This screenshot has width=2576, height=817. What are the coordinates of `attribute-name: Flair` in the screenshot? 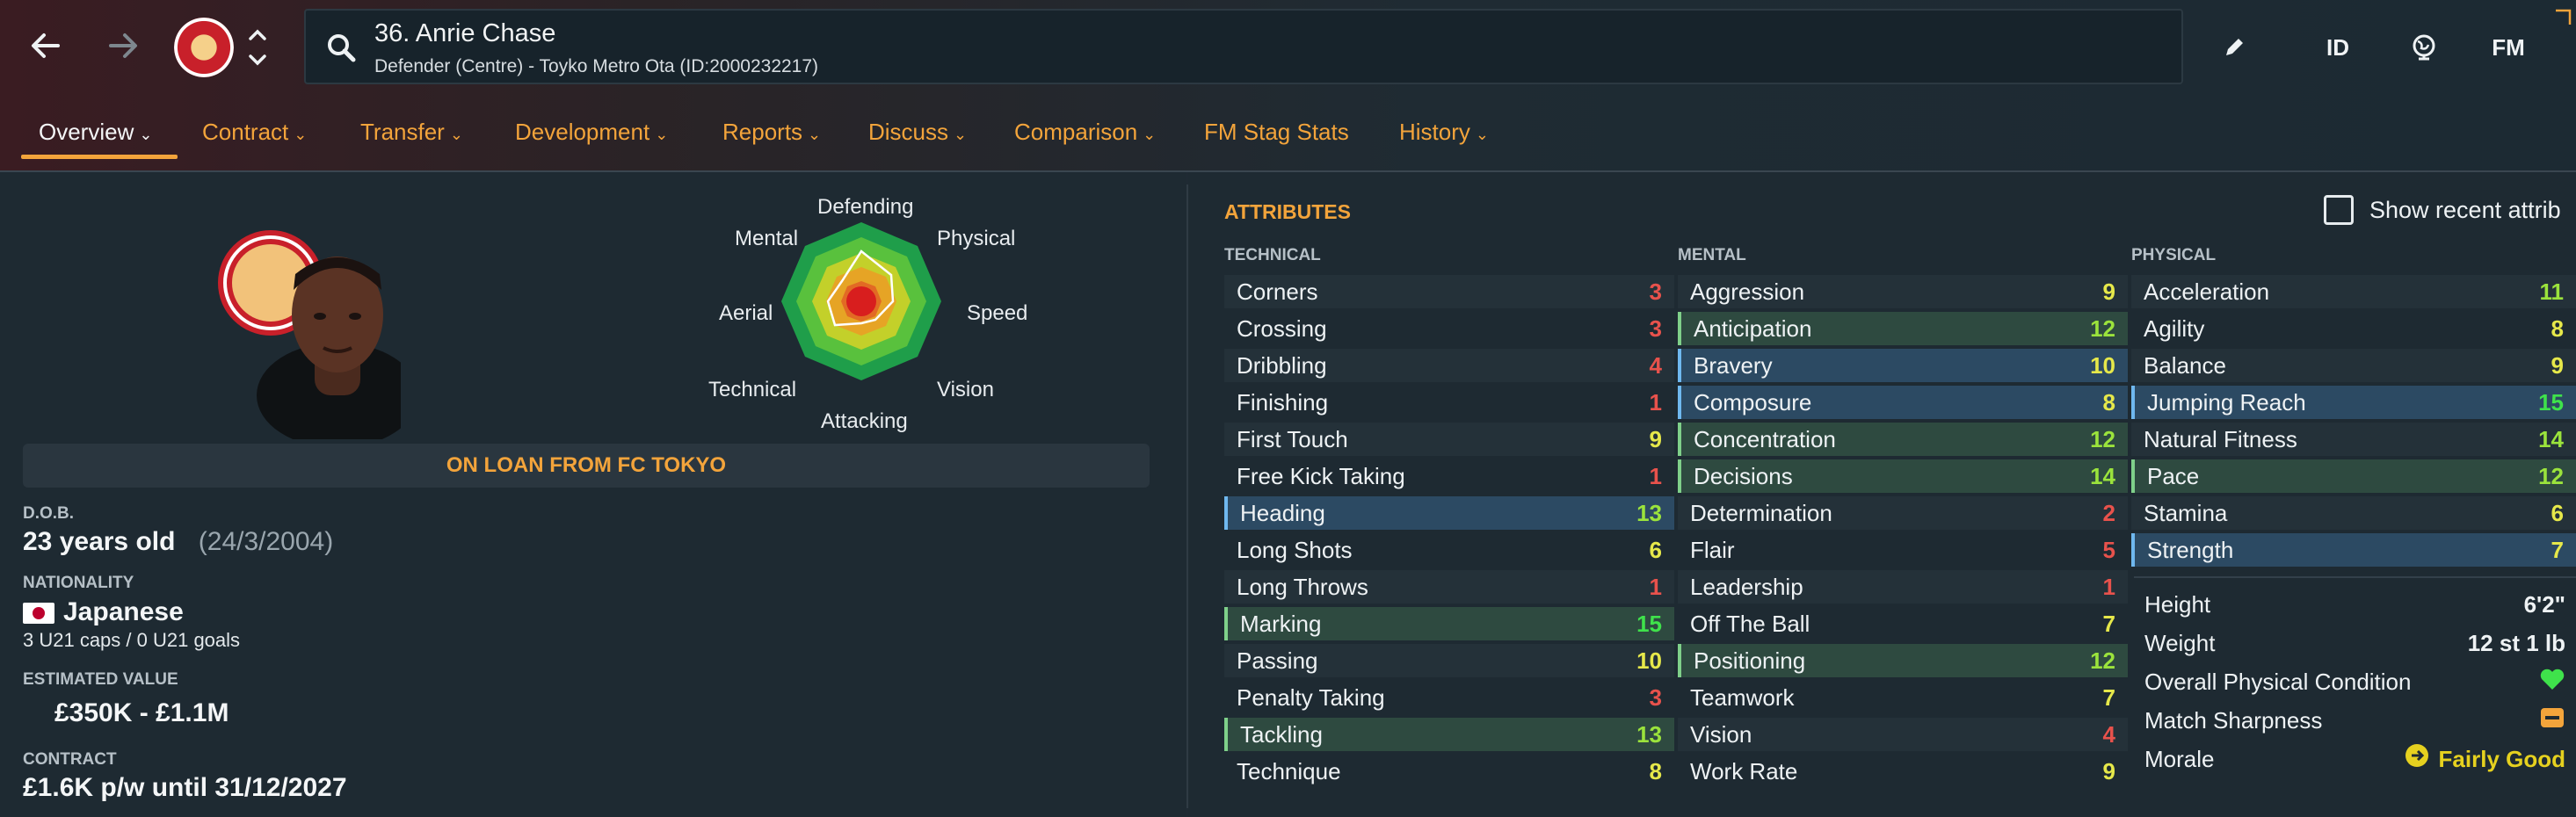 It's located at (1712, 550).